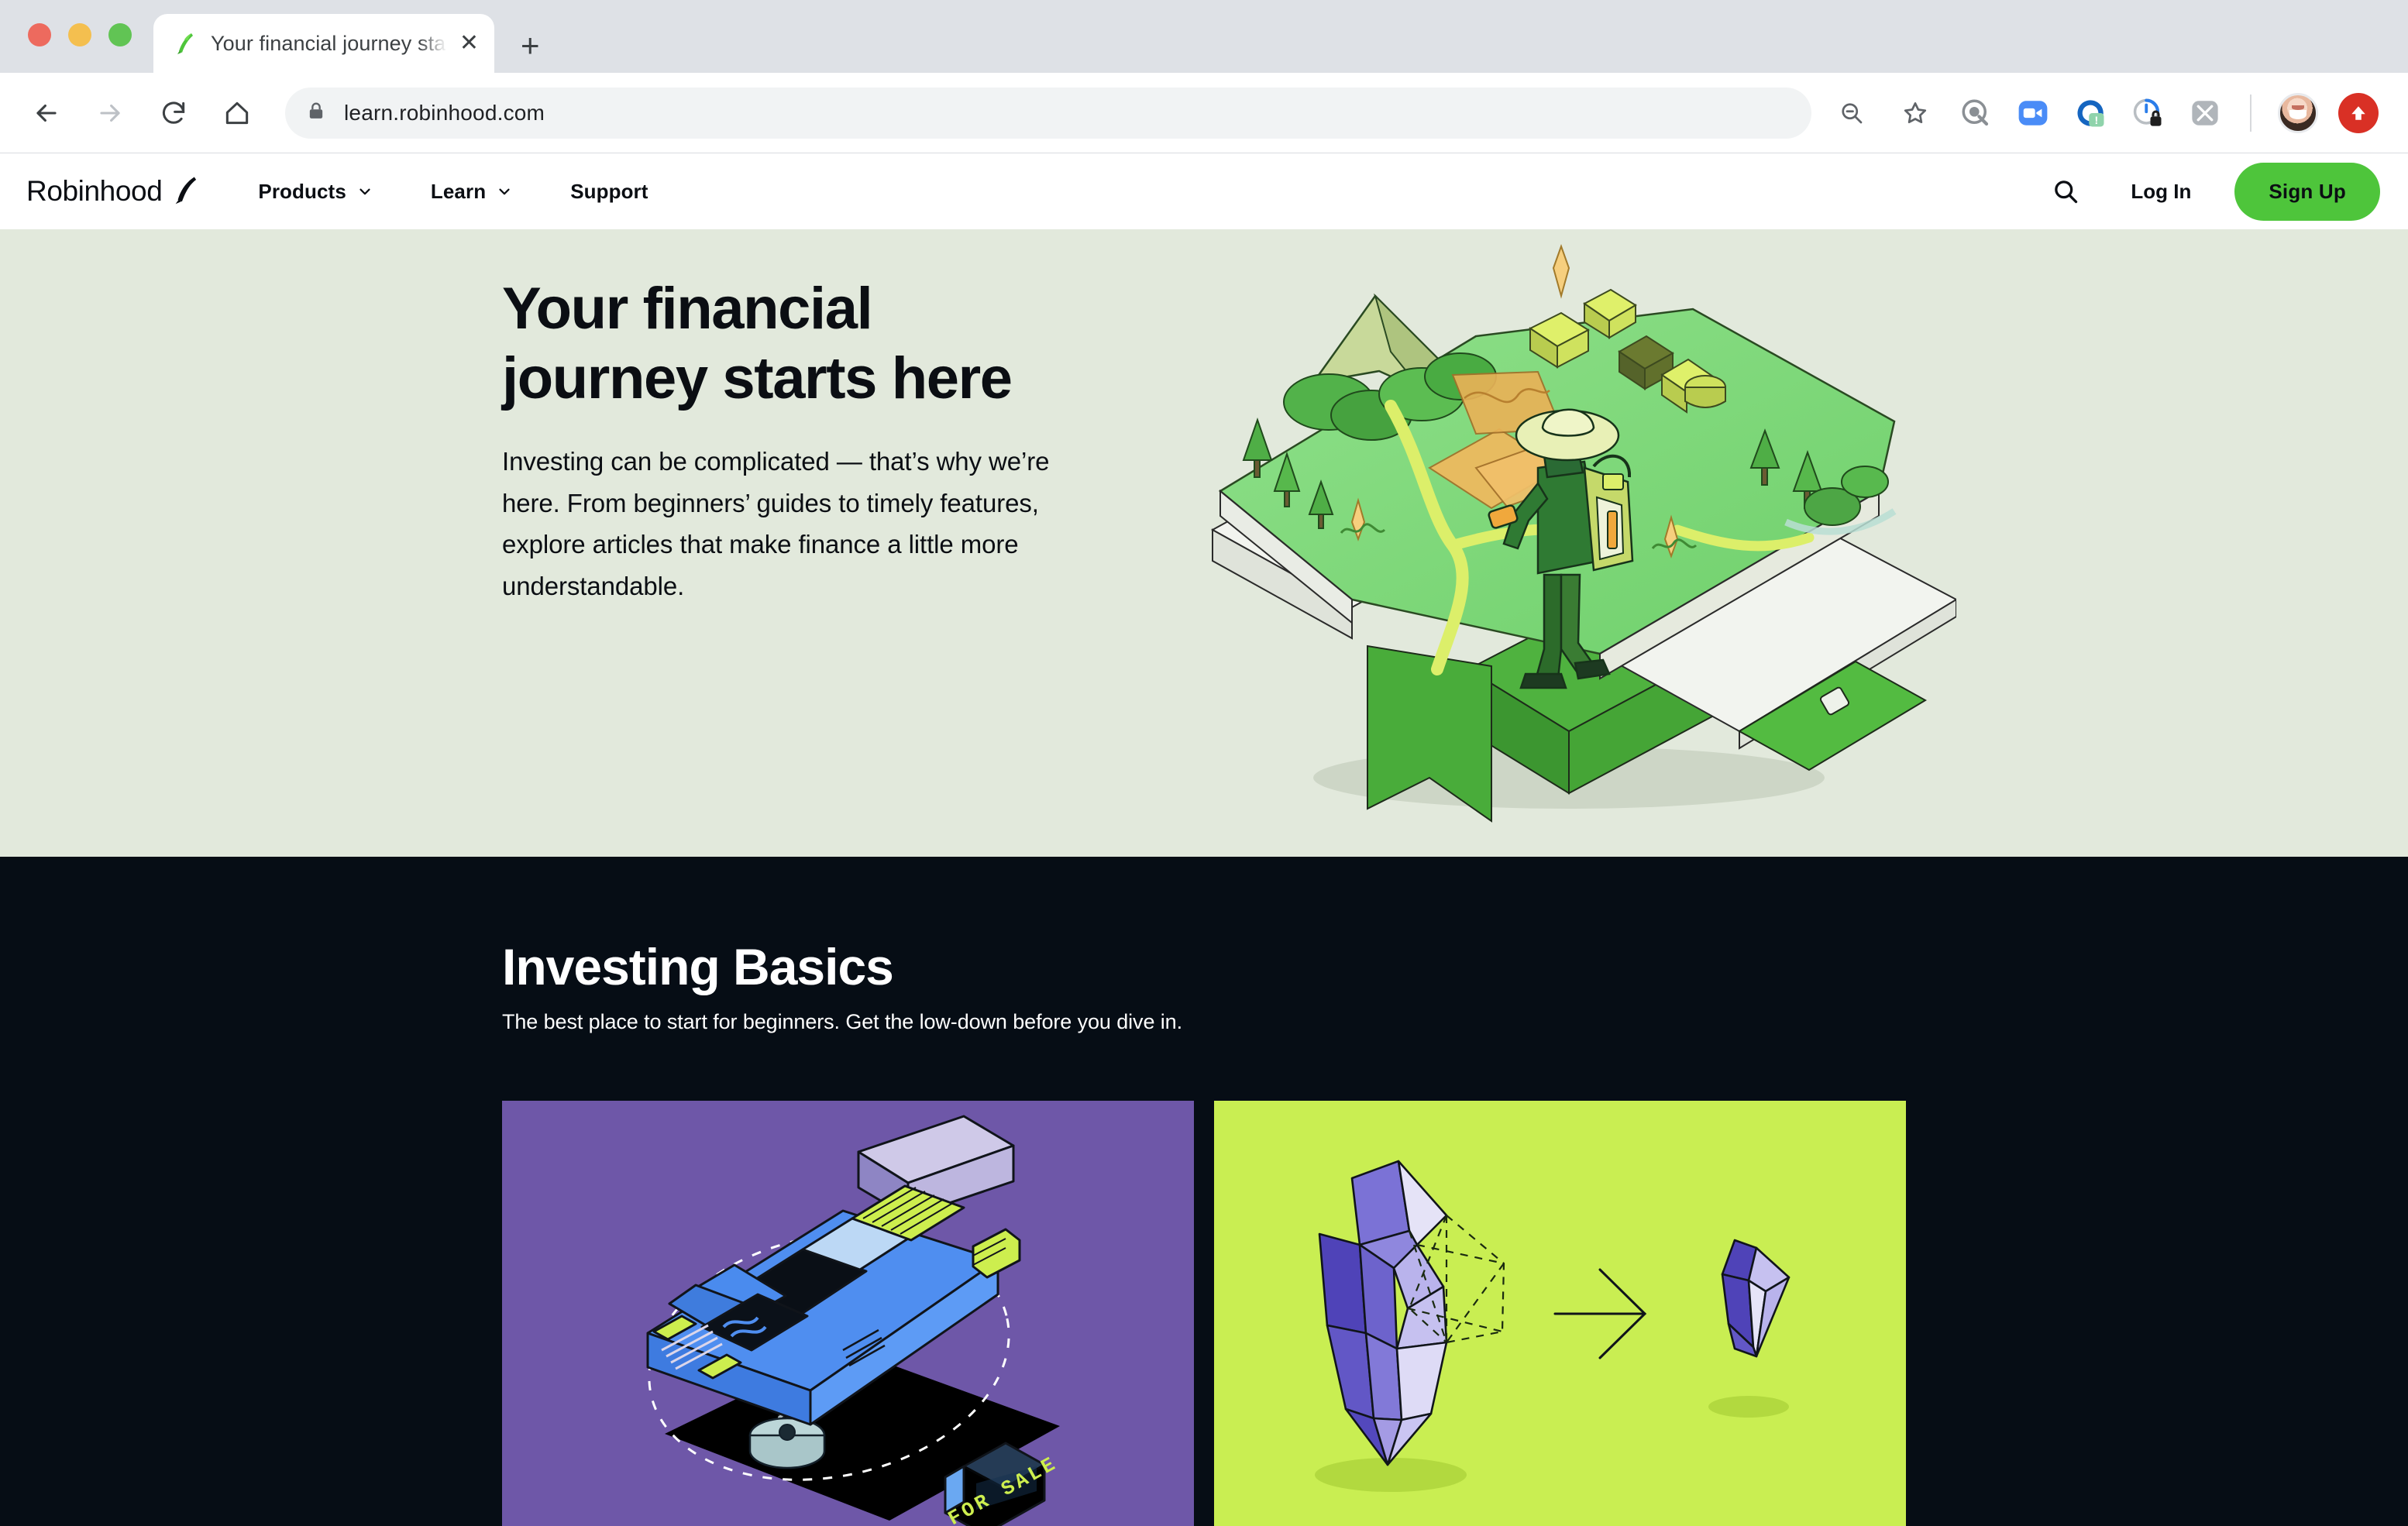 The image size is (2408, 1526). What do you see at coordinates (110, 113) in the screenshot?
I see `forward-arrow-icon` at bounding box center [110, 113].